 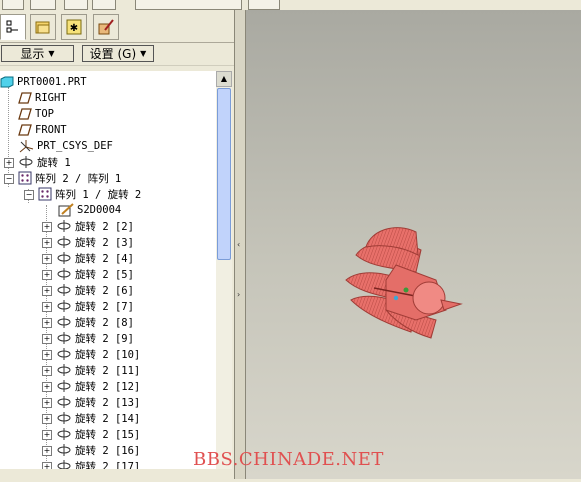 What do you see at coordinates (108, 418) in the screenshot?
I see `tree-item-label: 旋转 2 [14]` at bounding box center [108, 418].